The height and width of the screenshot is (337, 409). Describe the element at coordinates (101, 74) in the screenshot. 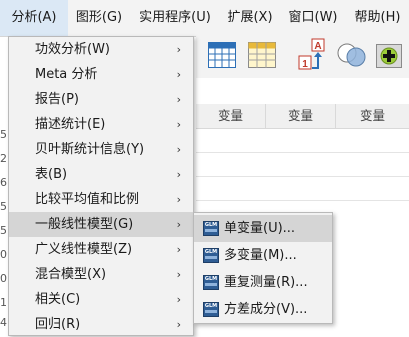

I see `menu-item-meta-analysis: Meta 分析 ›` at that location.